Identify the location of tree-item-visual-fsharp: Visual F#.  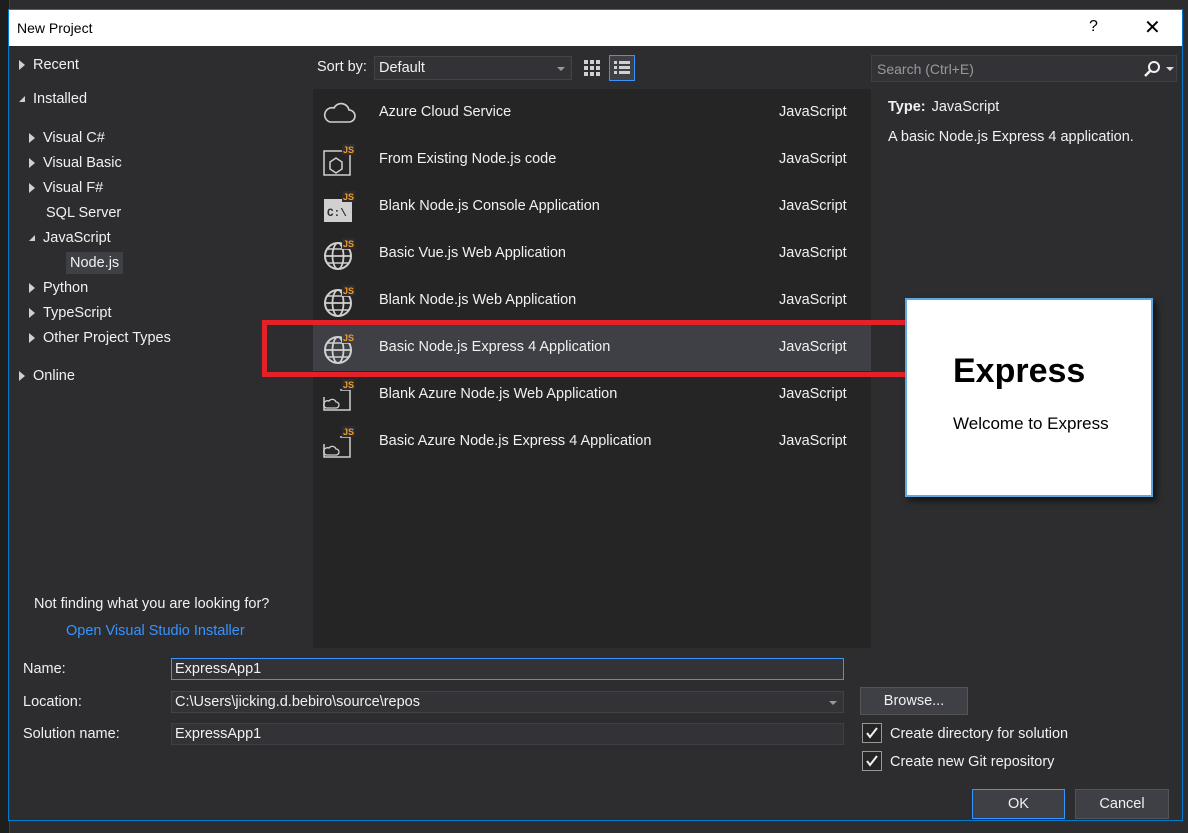
(66, 188).